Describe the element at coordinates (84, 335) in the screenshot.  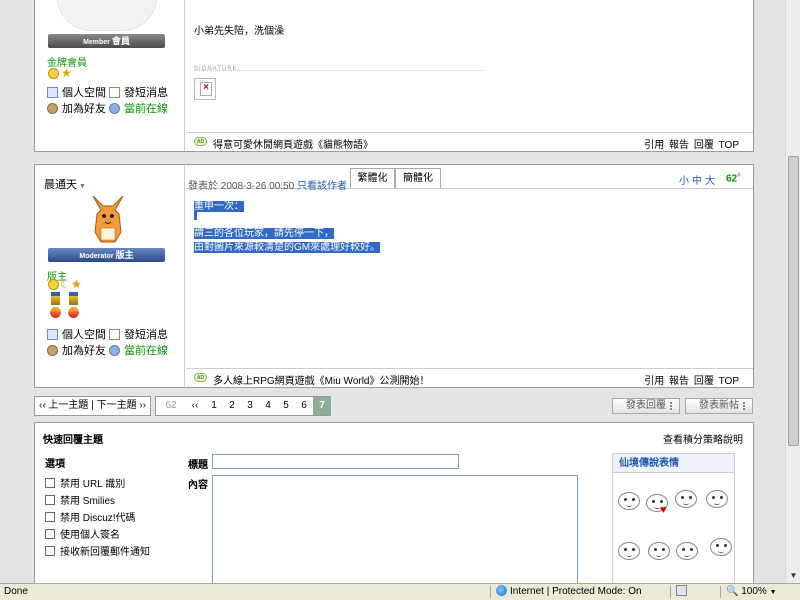
I see `link-label: 個人空間` at that location.